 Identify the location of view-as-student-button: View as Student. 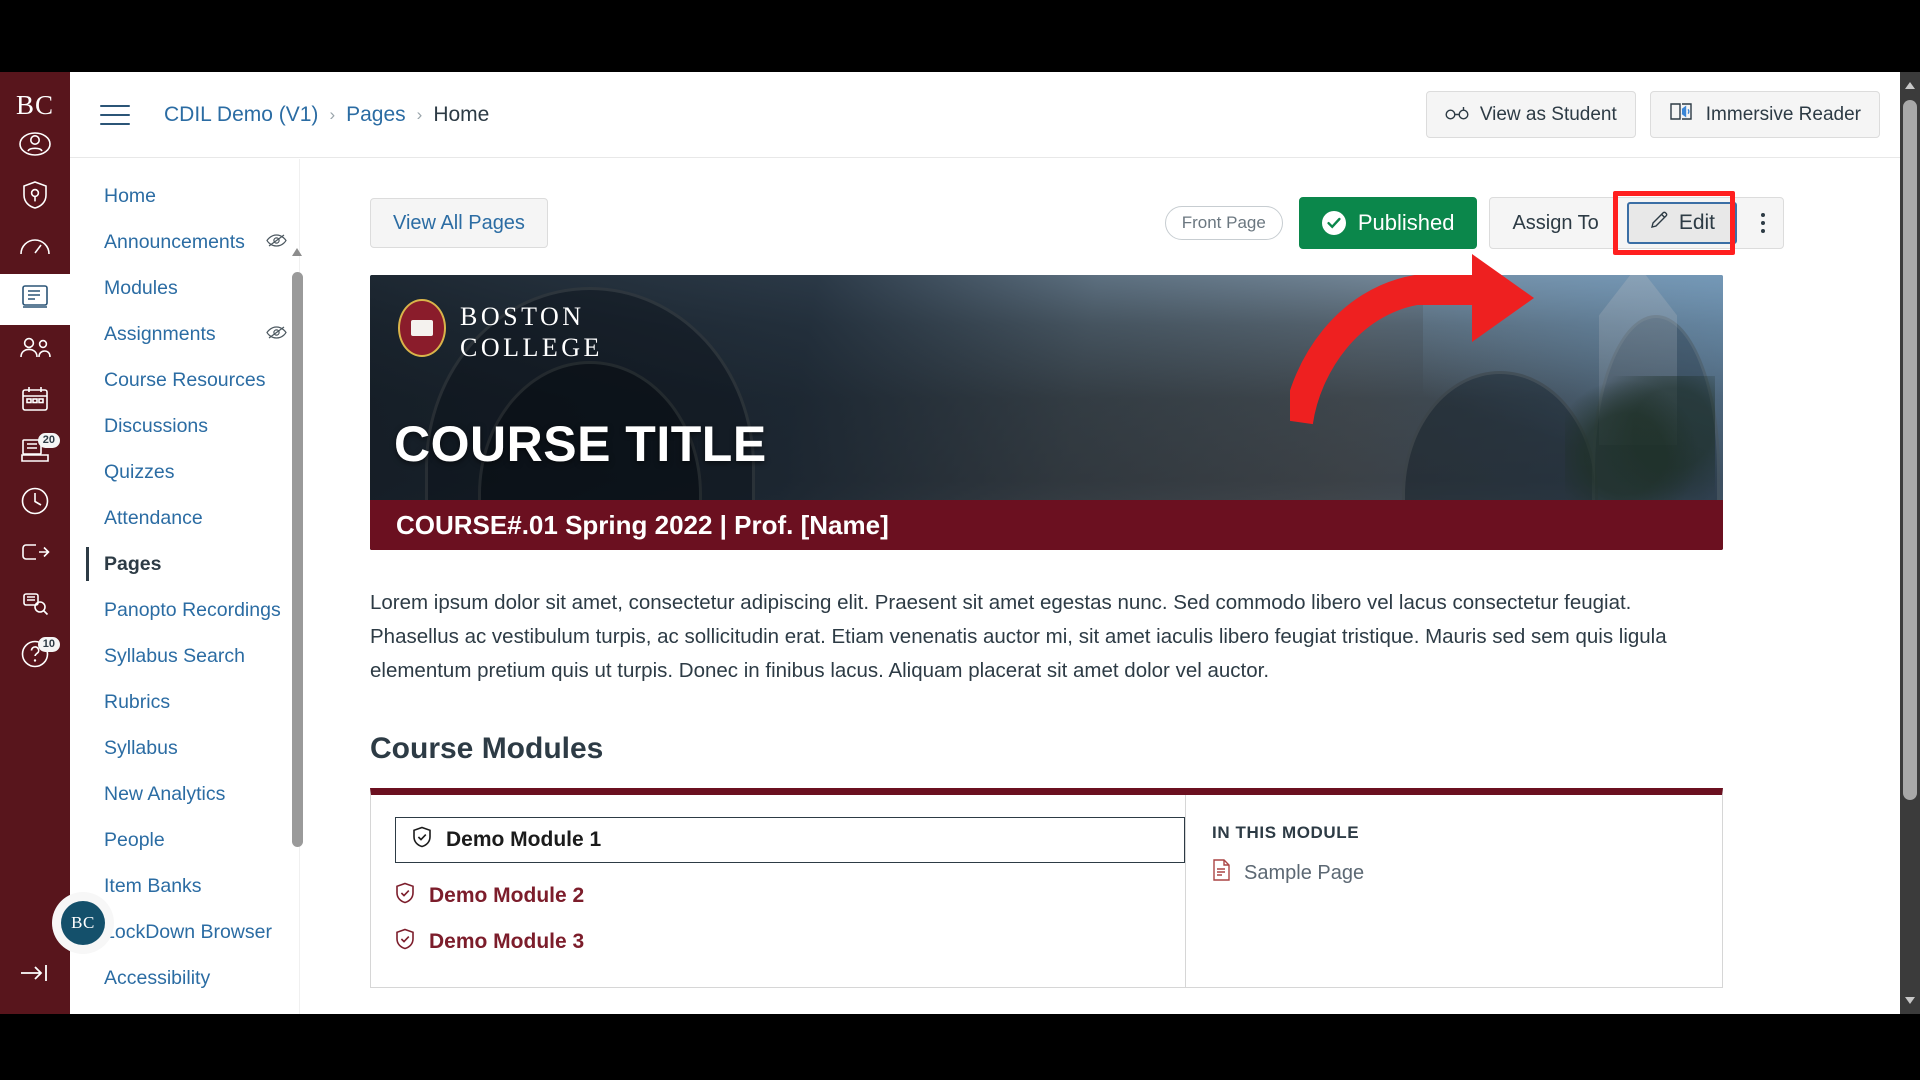
(1530, 114).